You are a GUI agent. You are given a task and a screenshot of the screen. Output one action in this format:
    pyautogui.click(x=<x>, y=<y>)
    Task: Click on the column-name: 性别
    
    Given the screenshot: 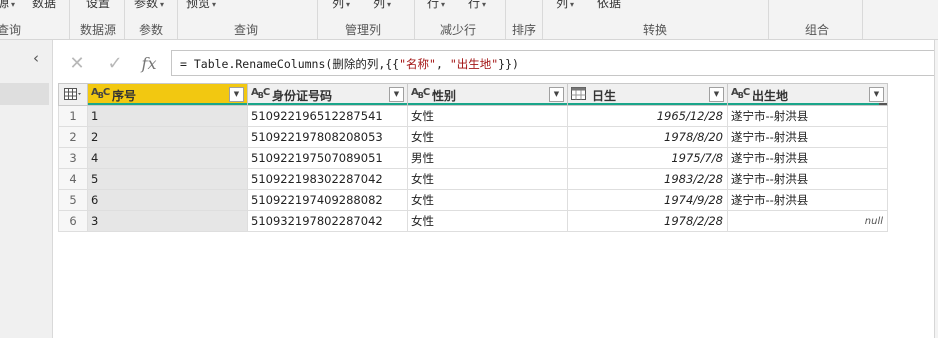 What is the action you would take?
    pyautogui.click(x=444, y=96)
    